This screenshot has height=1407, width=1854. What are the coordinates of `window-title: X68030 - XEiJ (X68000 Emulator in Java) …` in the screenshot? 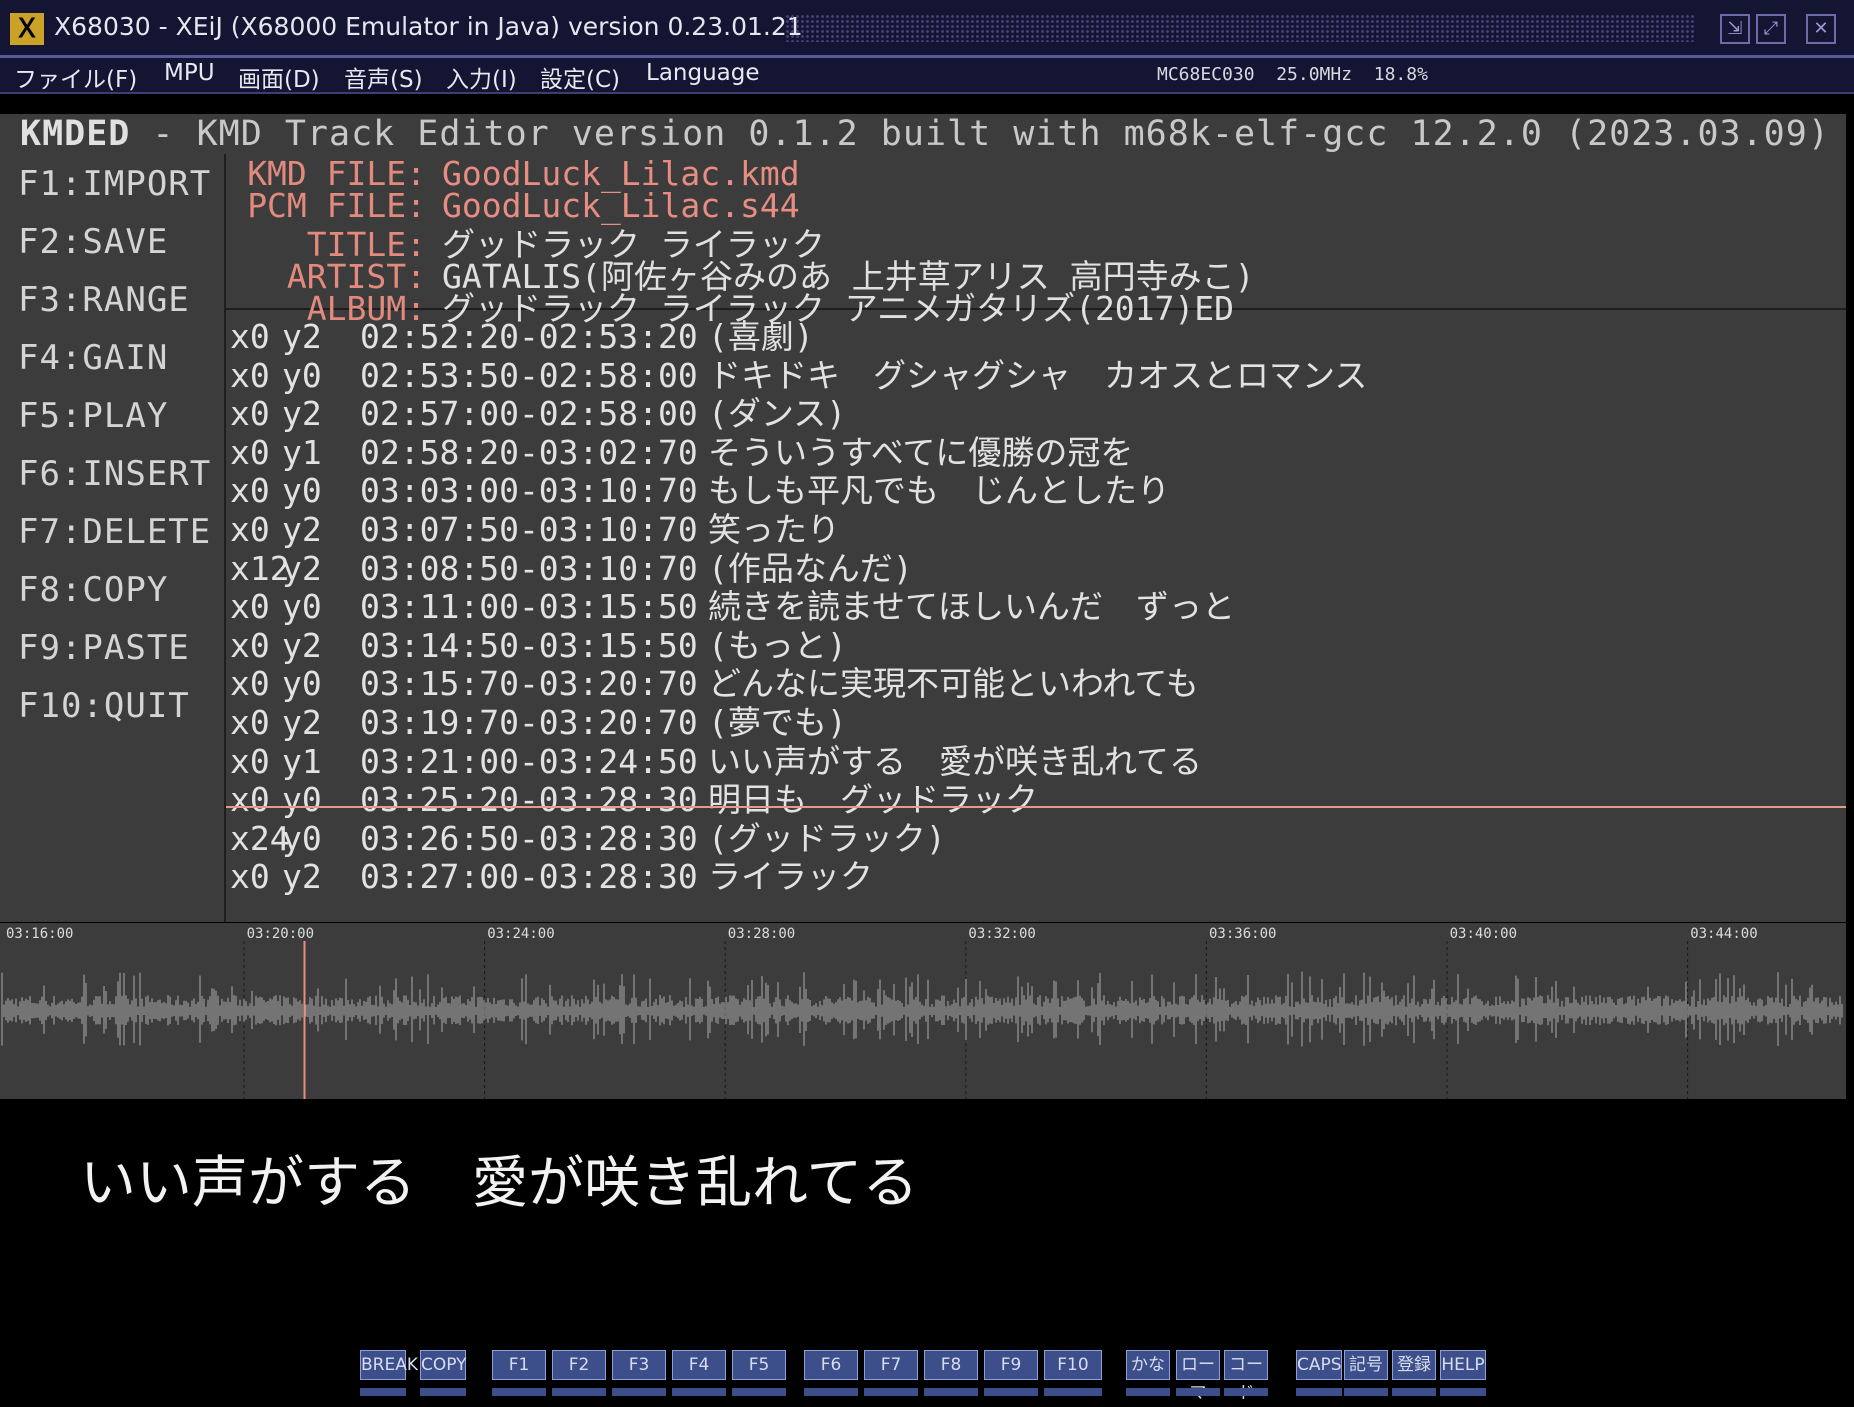 It's located at (428, 26).